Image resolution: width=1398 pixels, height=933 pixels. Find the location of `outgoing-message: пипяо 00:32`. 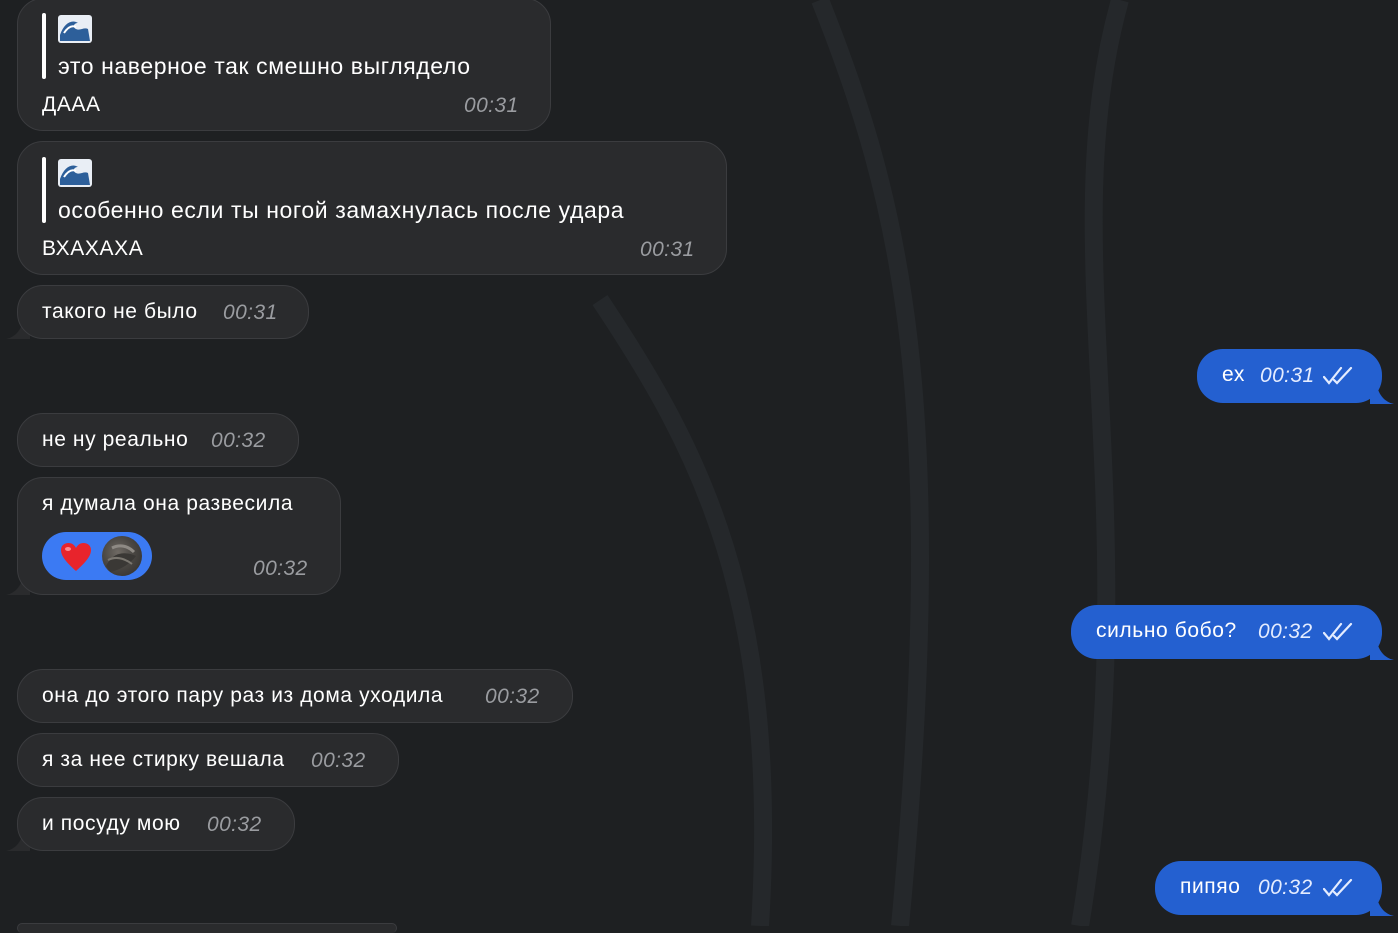

outgoing-message: пипяо 00:32 is located at coordinates (1268, 888).